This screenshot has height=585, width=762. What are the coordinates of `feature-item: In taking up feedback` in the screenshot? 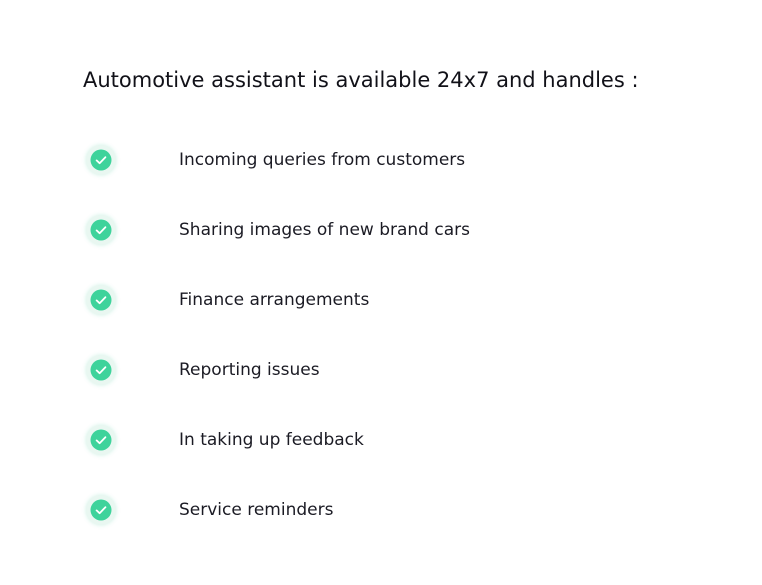 It's located at (381, 440).